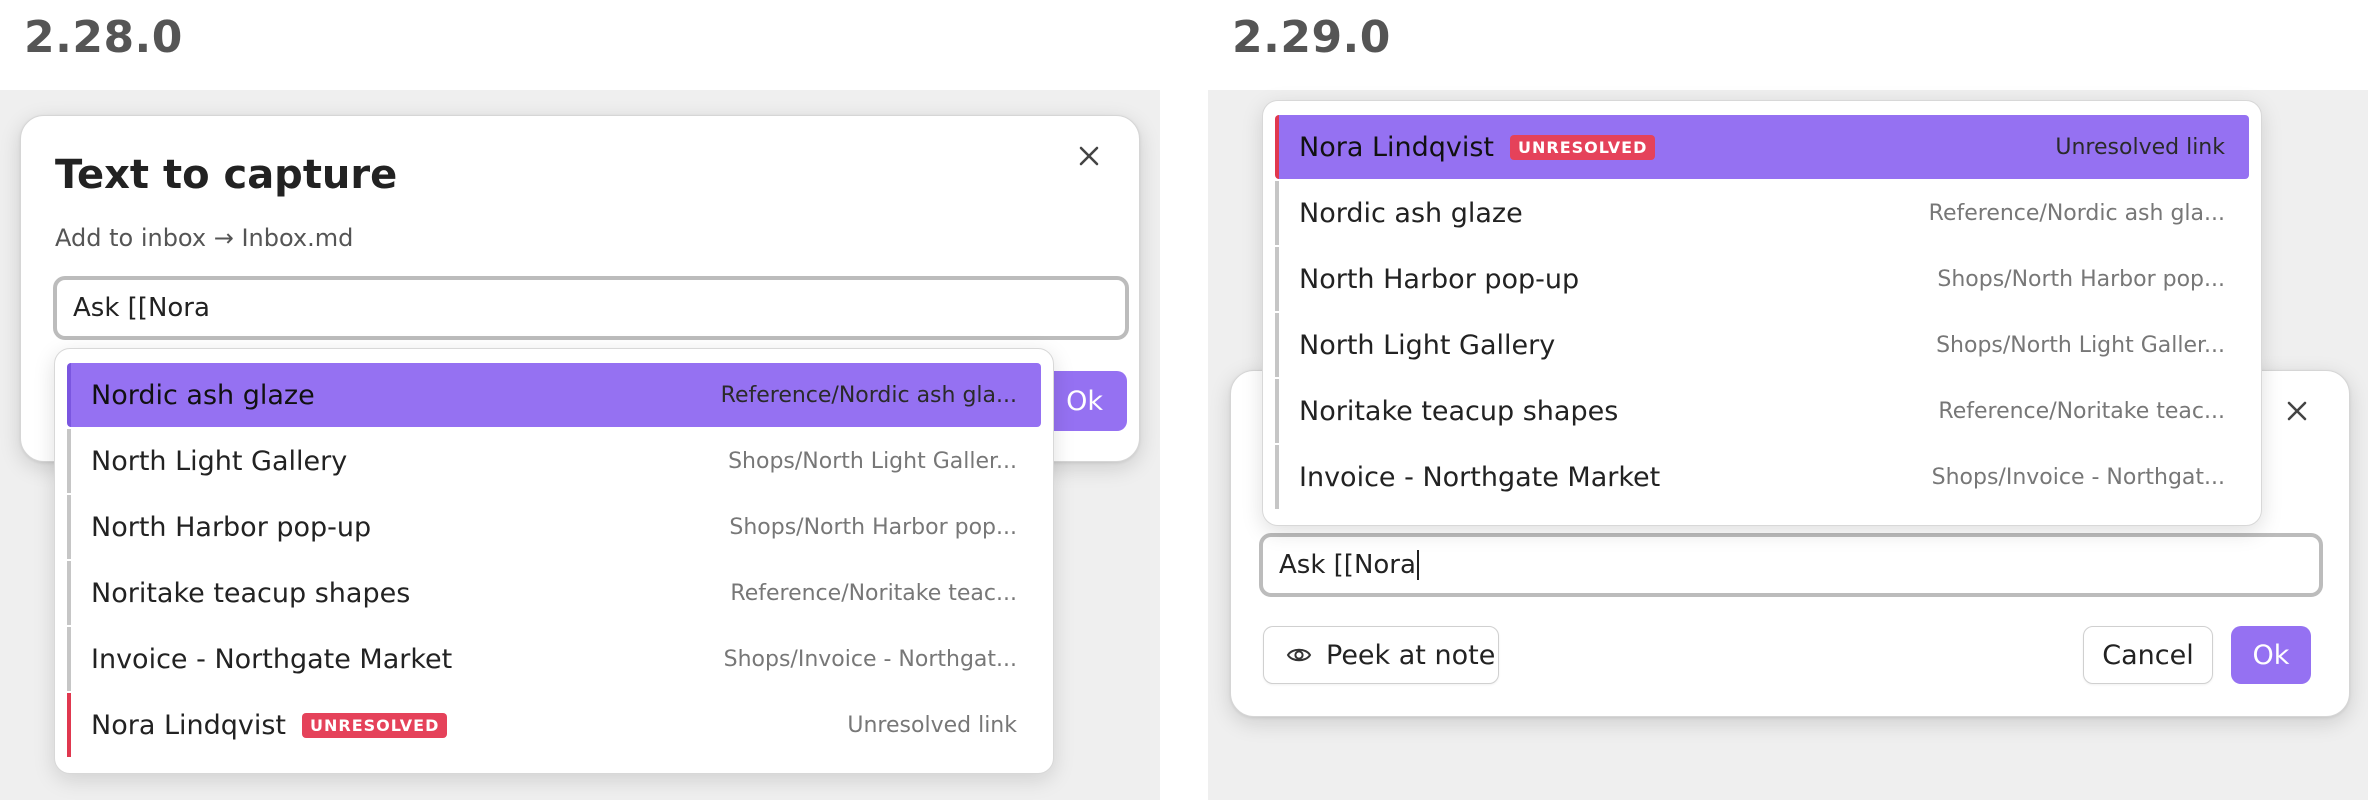 This screenshot has height=800, width=2368. What do you see at coordinates (2271, 655) in the screenshot?
I see `ok-button: Ok` at bounding box center [2271, 655].